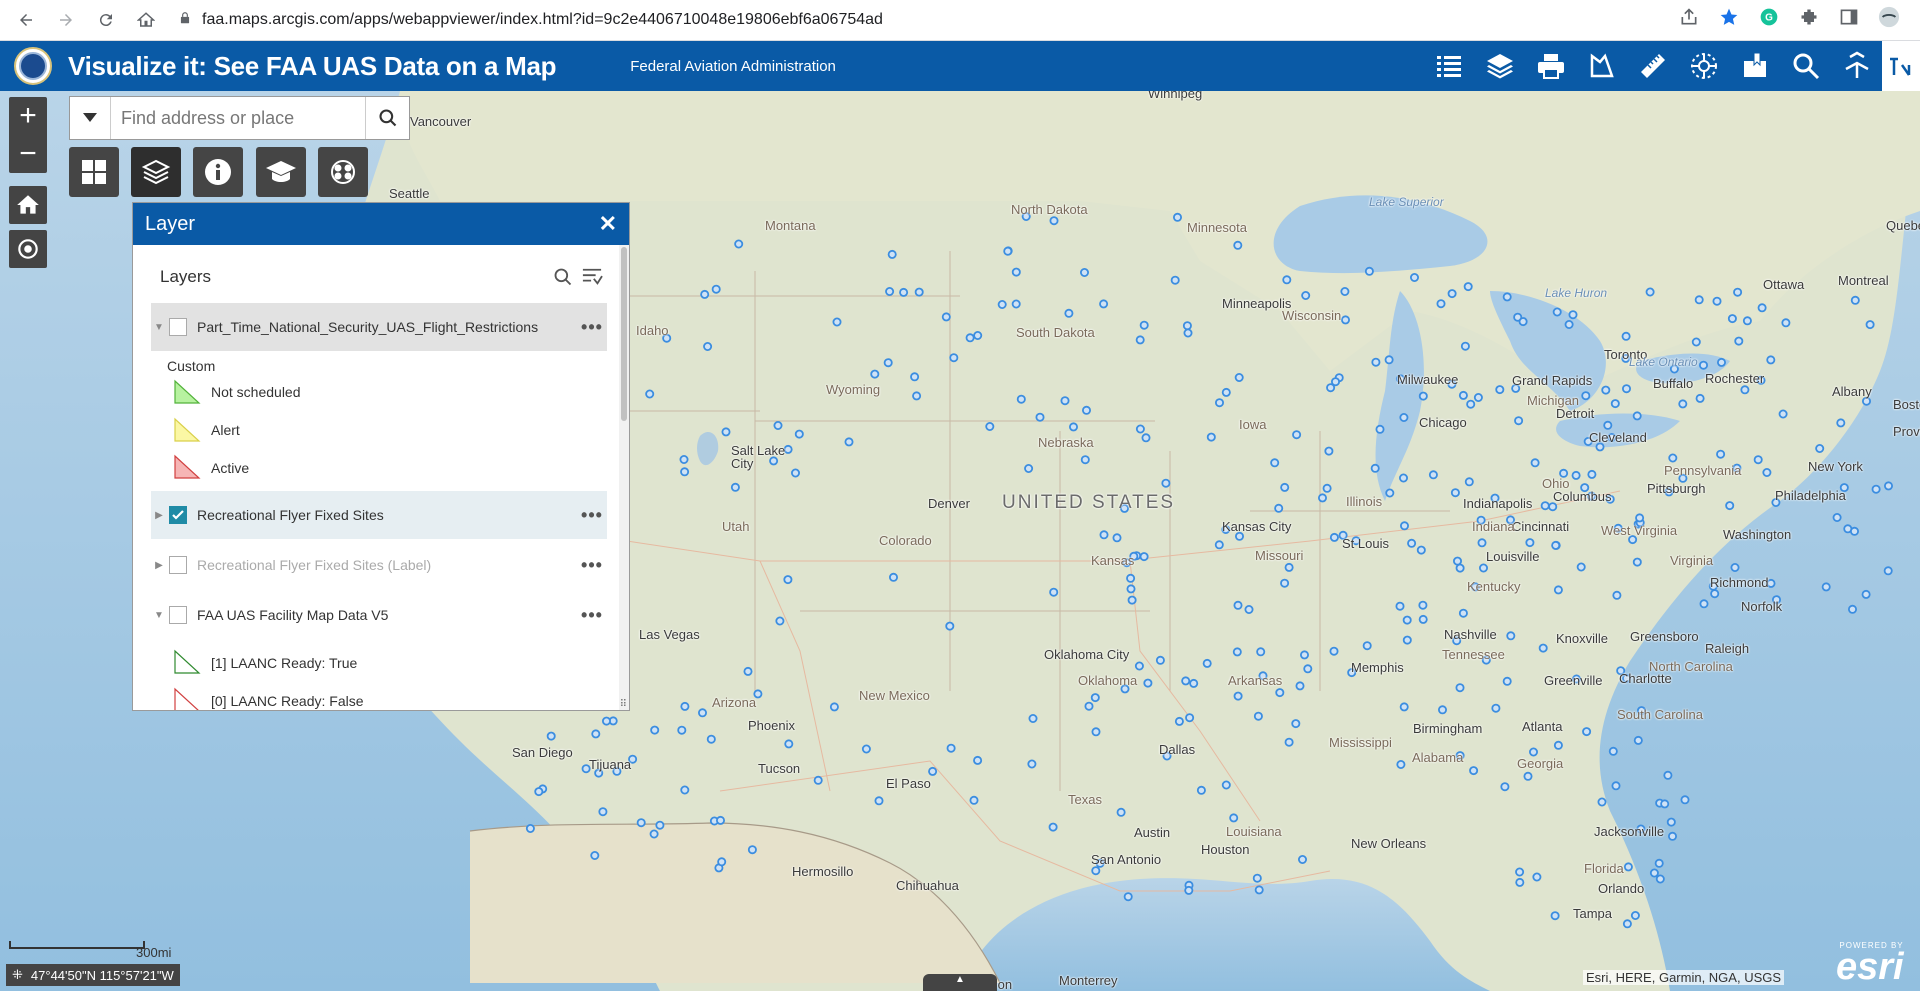 This screenshot has height=991, width=1920. I want to click on side-panel-icon, so click(1849, 17).